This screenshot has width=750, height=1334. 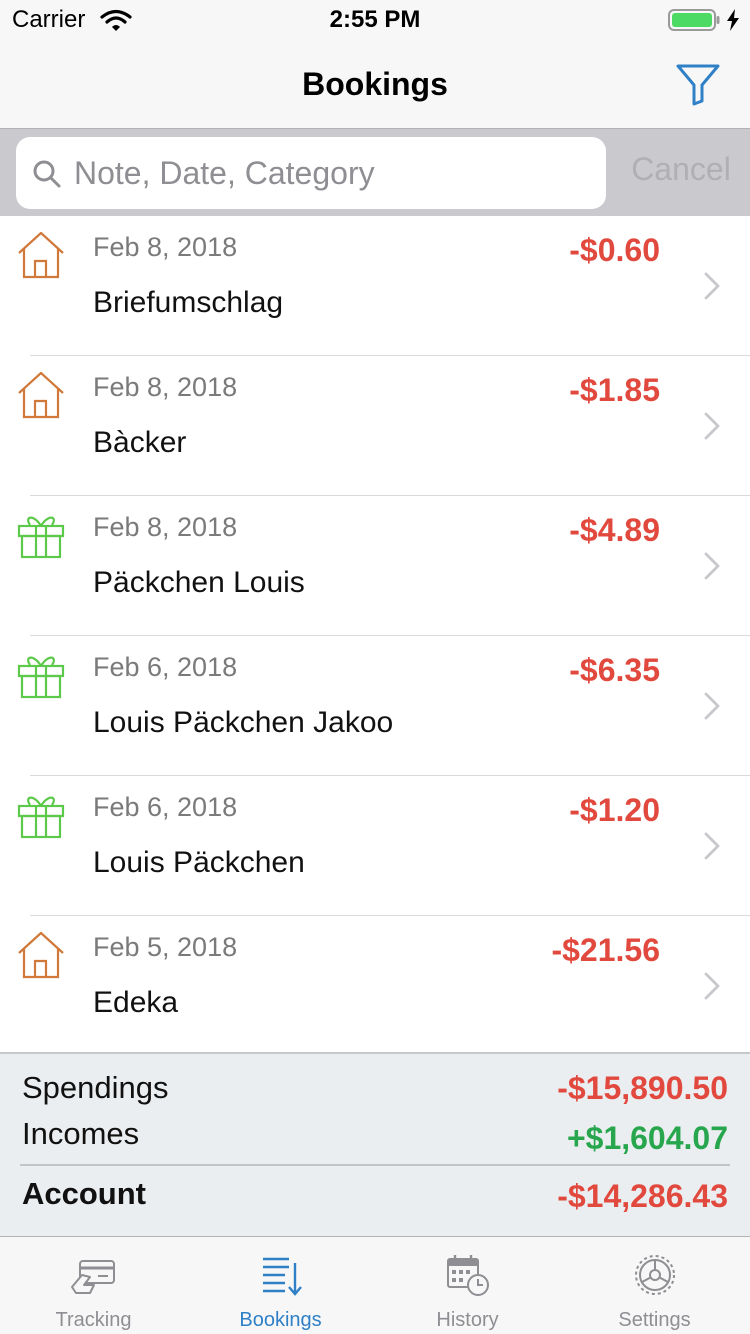 I want to click on charging-bolt-icon, so click(x=733, y=20).